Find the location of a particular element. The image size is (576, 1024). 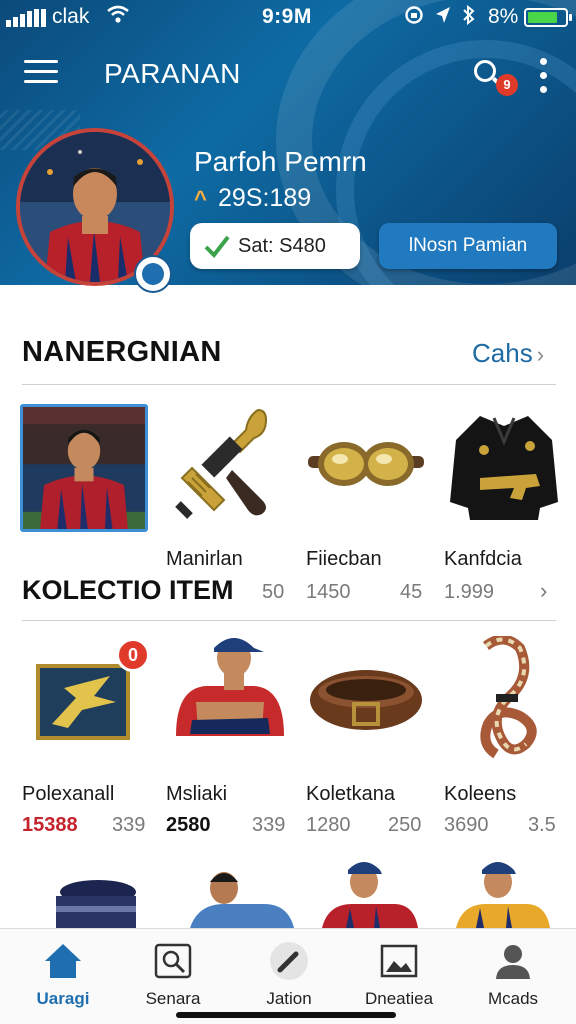

home-indicator is located at coordinates (286, 1015).